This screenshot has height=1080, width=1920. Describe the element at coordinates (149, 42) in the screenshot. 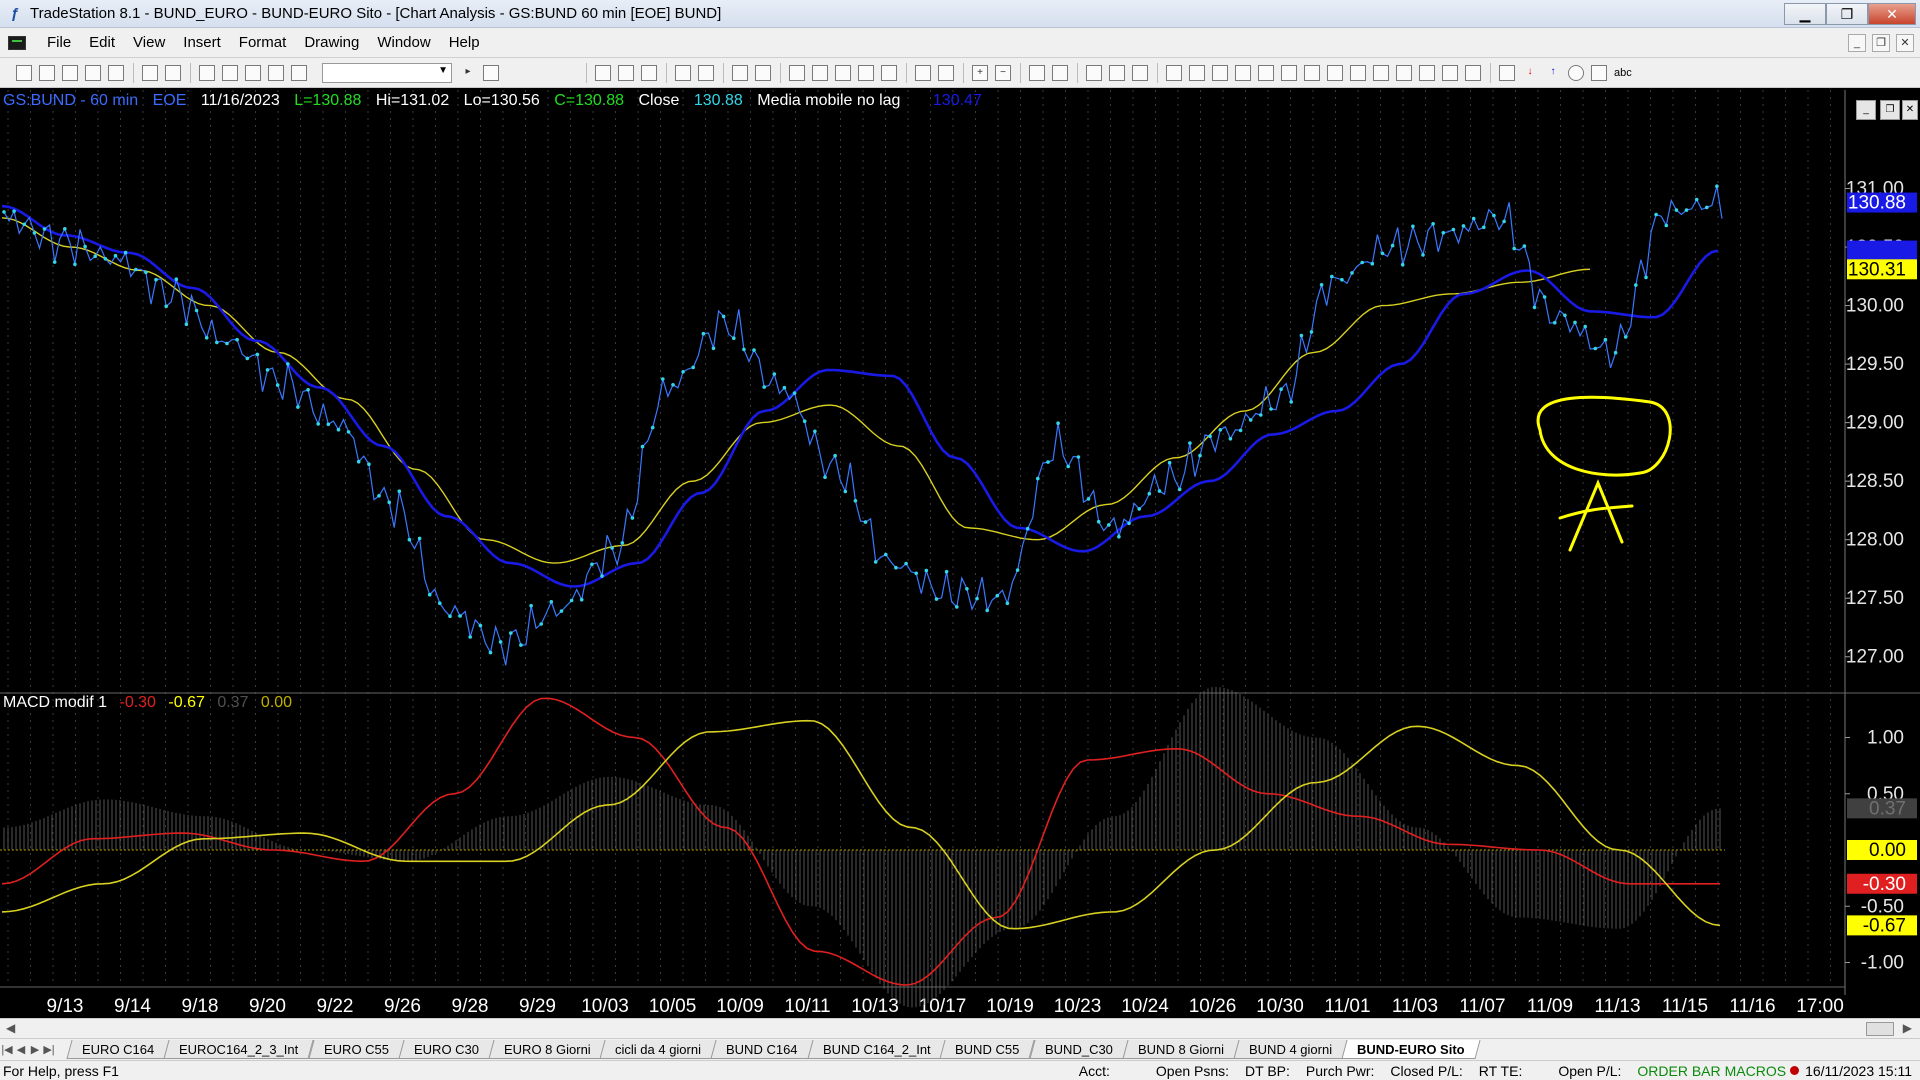

I see `menu-view: View` at that location.